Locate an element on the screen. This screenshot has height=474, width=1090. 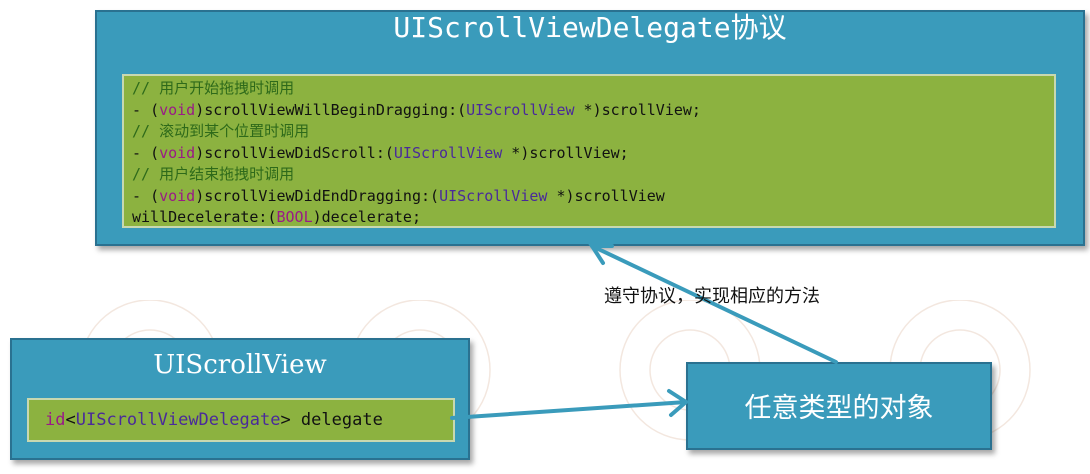
delegate-arrow is located at coordinates (569, 410).